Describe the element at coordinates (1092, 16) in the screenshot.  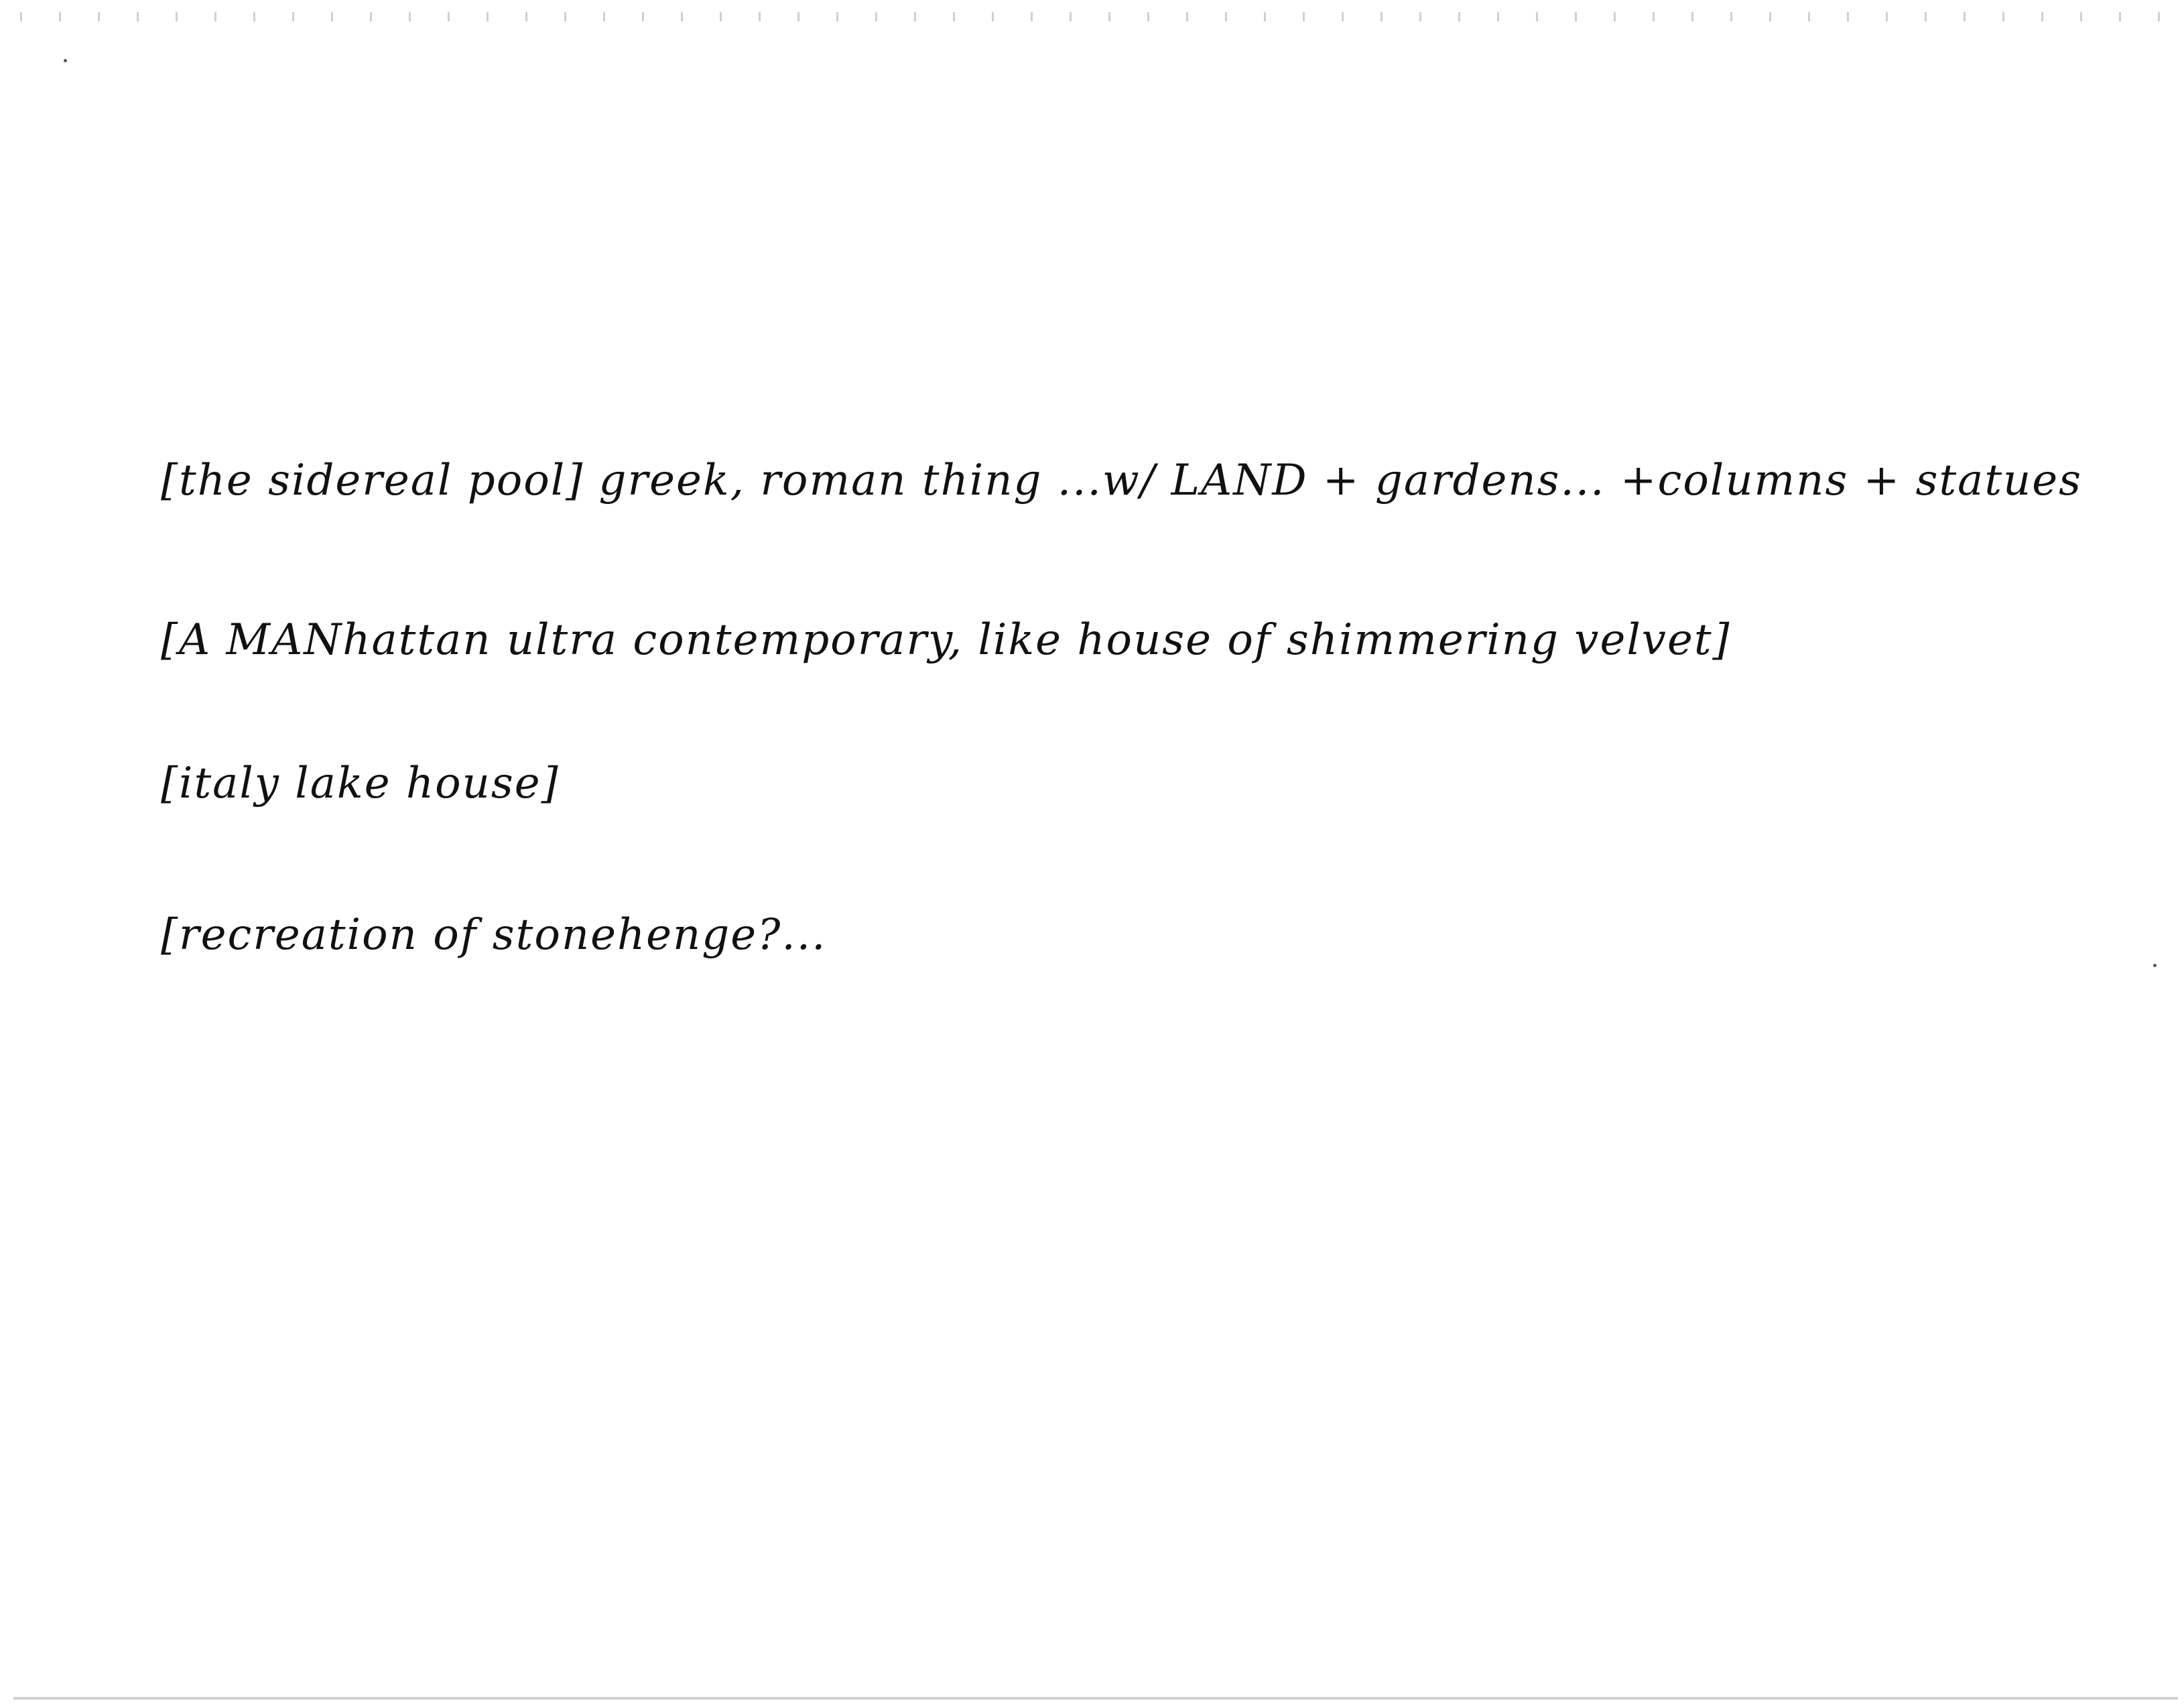
I see `scan-edge-top` at that location.